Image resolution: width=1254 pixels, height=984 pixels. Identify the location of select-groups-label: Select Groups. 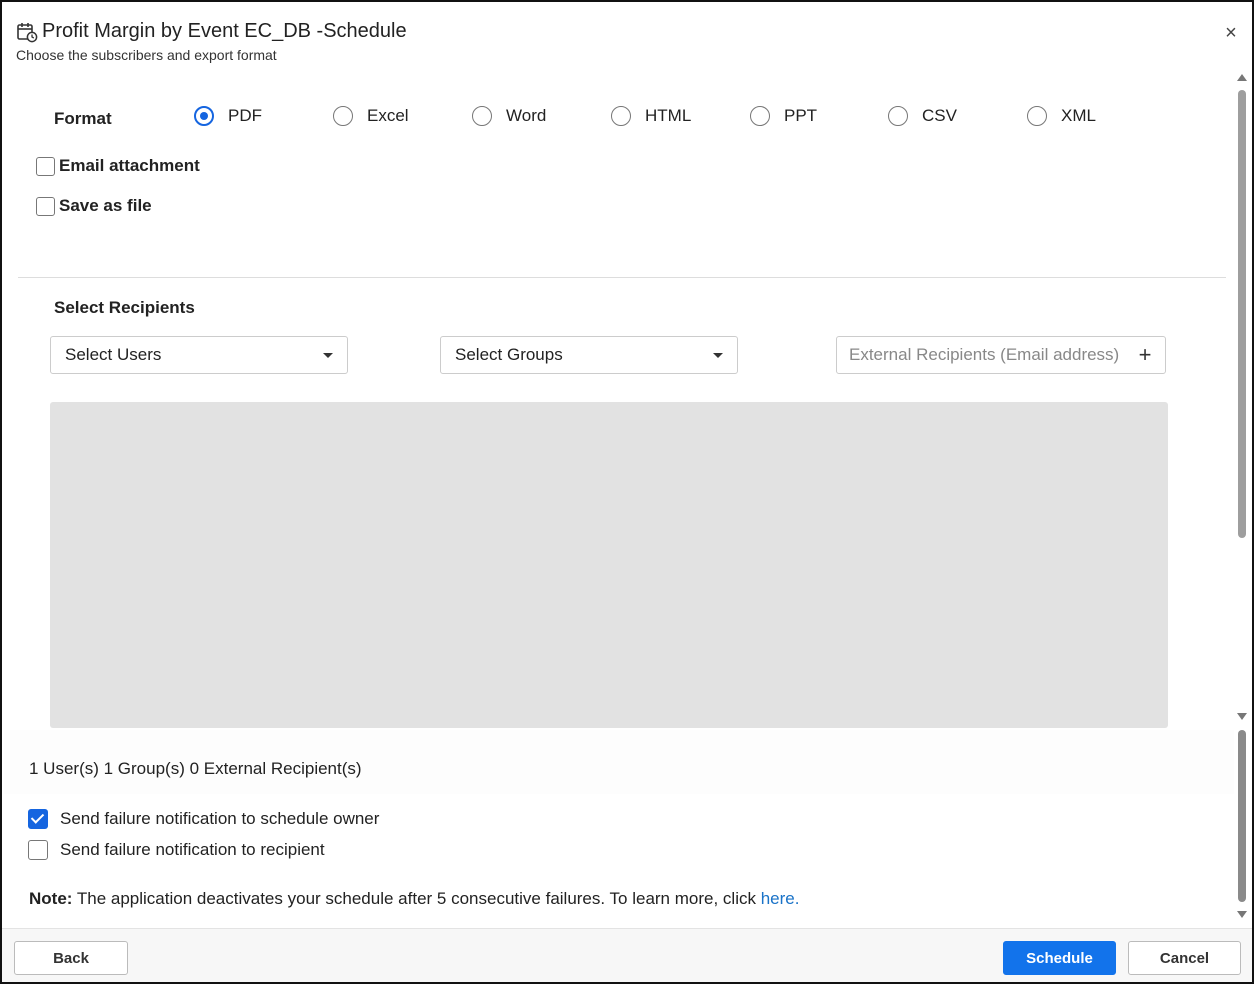
(509, 354).